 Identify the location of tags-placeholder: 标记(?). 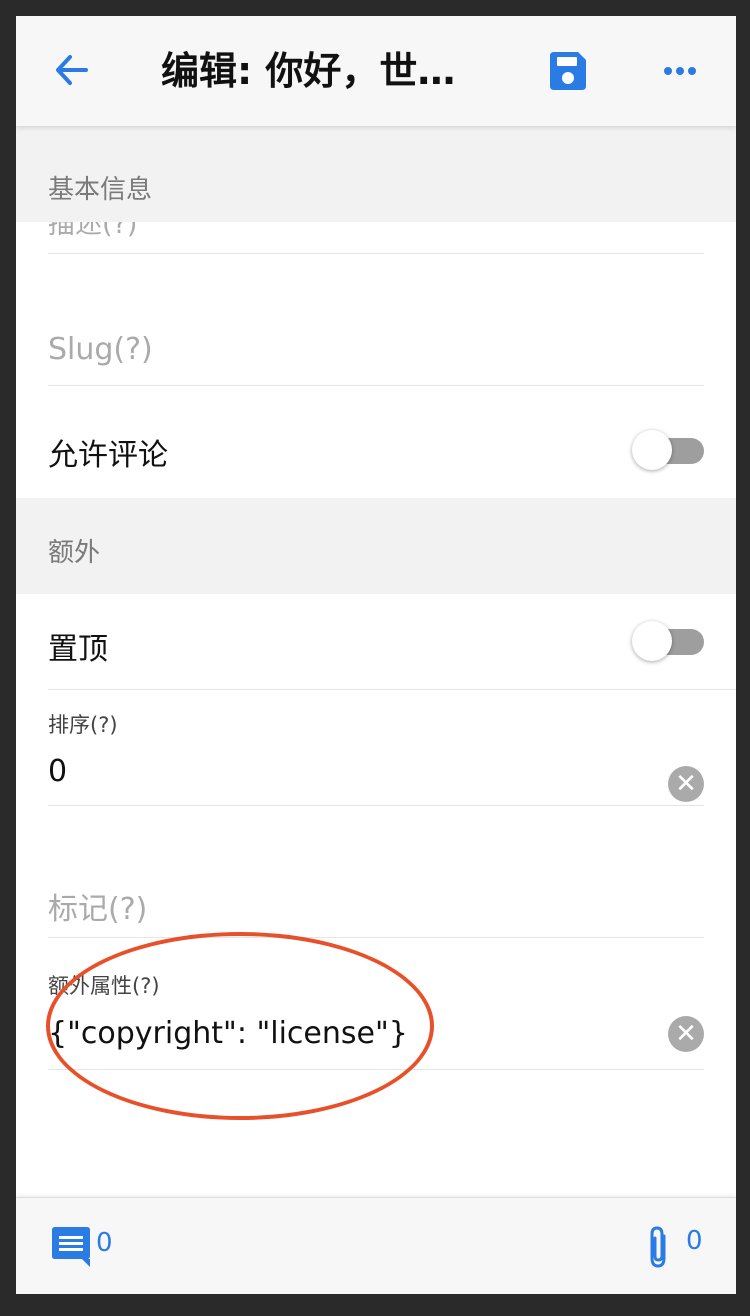
(98, 909).